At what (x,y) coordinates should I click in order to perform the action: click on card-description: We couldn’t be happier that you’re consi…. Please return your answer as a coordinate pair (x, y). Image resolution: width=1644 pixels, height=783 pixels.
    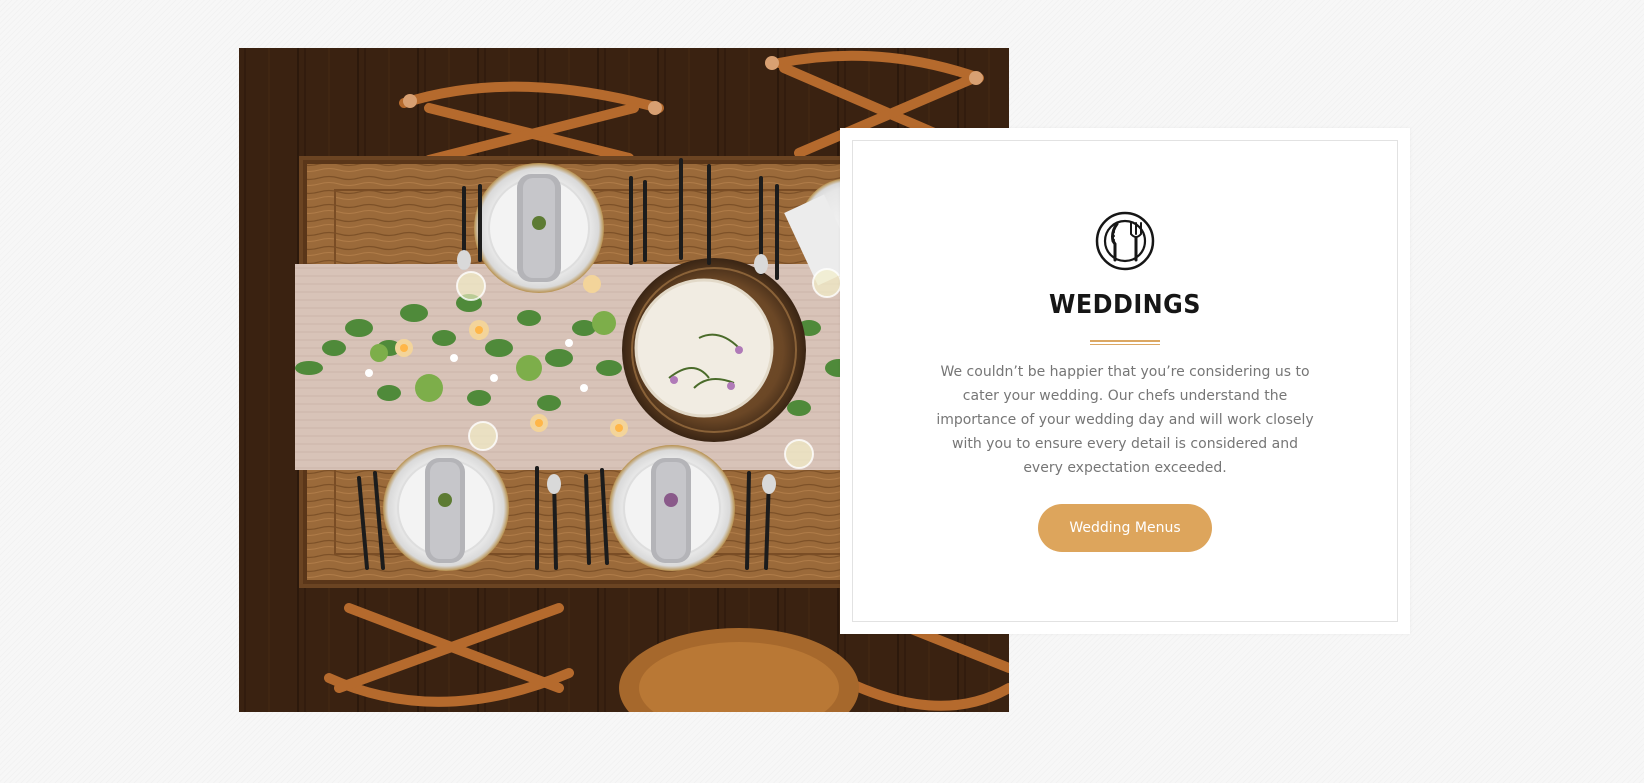
    Looking at the image, I should click on (1125, 420).